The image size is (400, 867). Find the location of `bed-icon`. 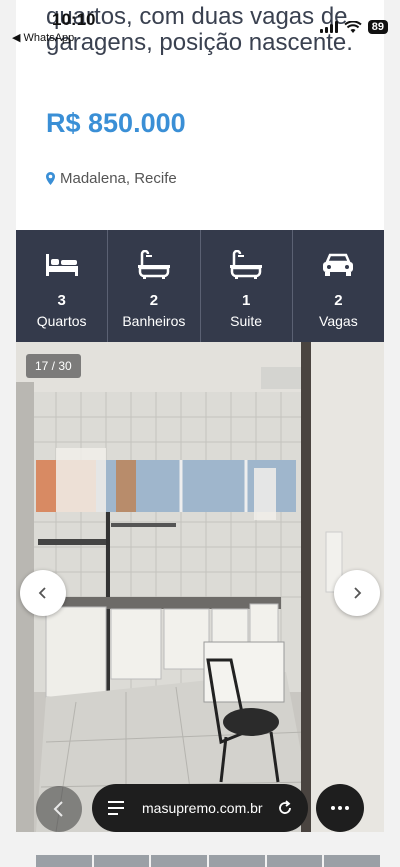

bed-icon is located at coordinates (61, 265).